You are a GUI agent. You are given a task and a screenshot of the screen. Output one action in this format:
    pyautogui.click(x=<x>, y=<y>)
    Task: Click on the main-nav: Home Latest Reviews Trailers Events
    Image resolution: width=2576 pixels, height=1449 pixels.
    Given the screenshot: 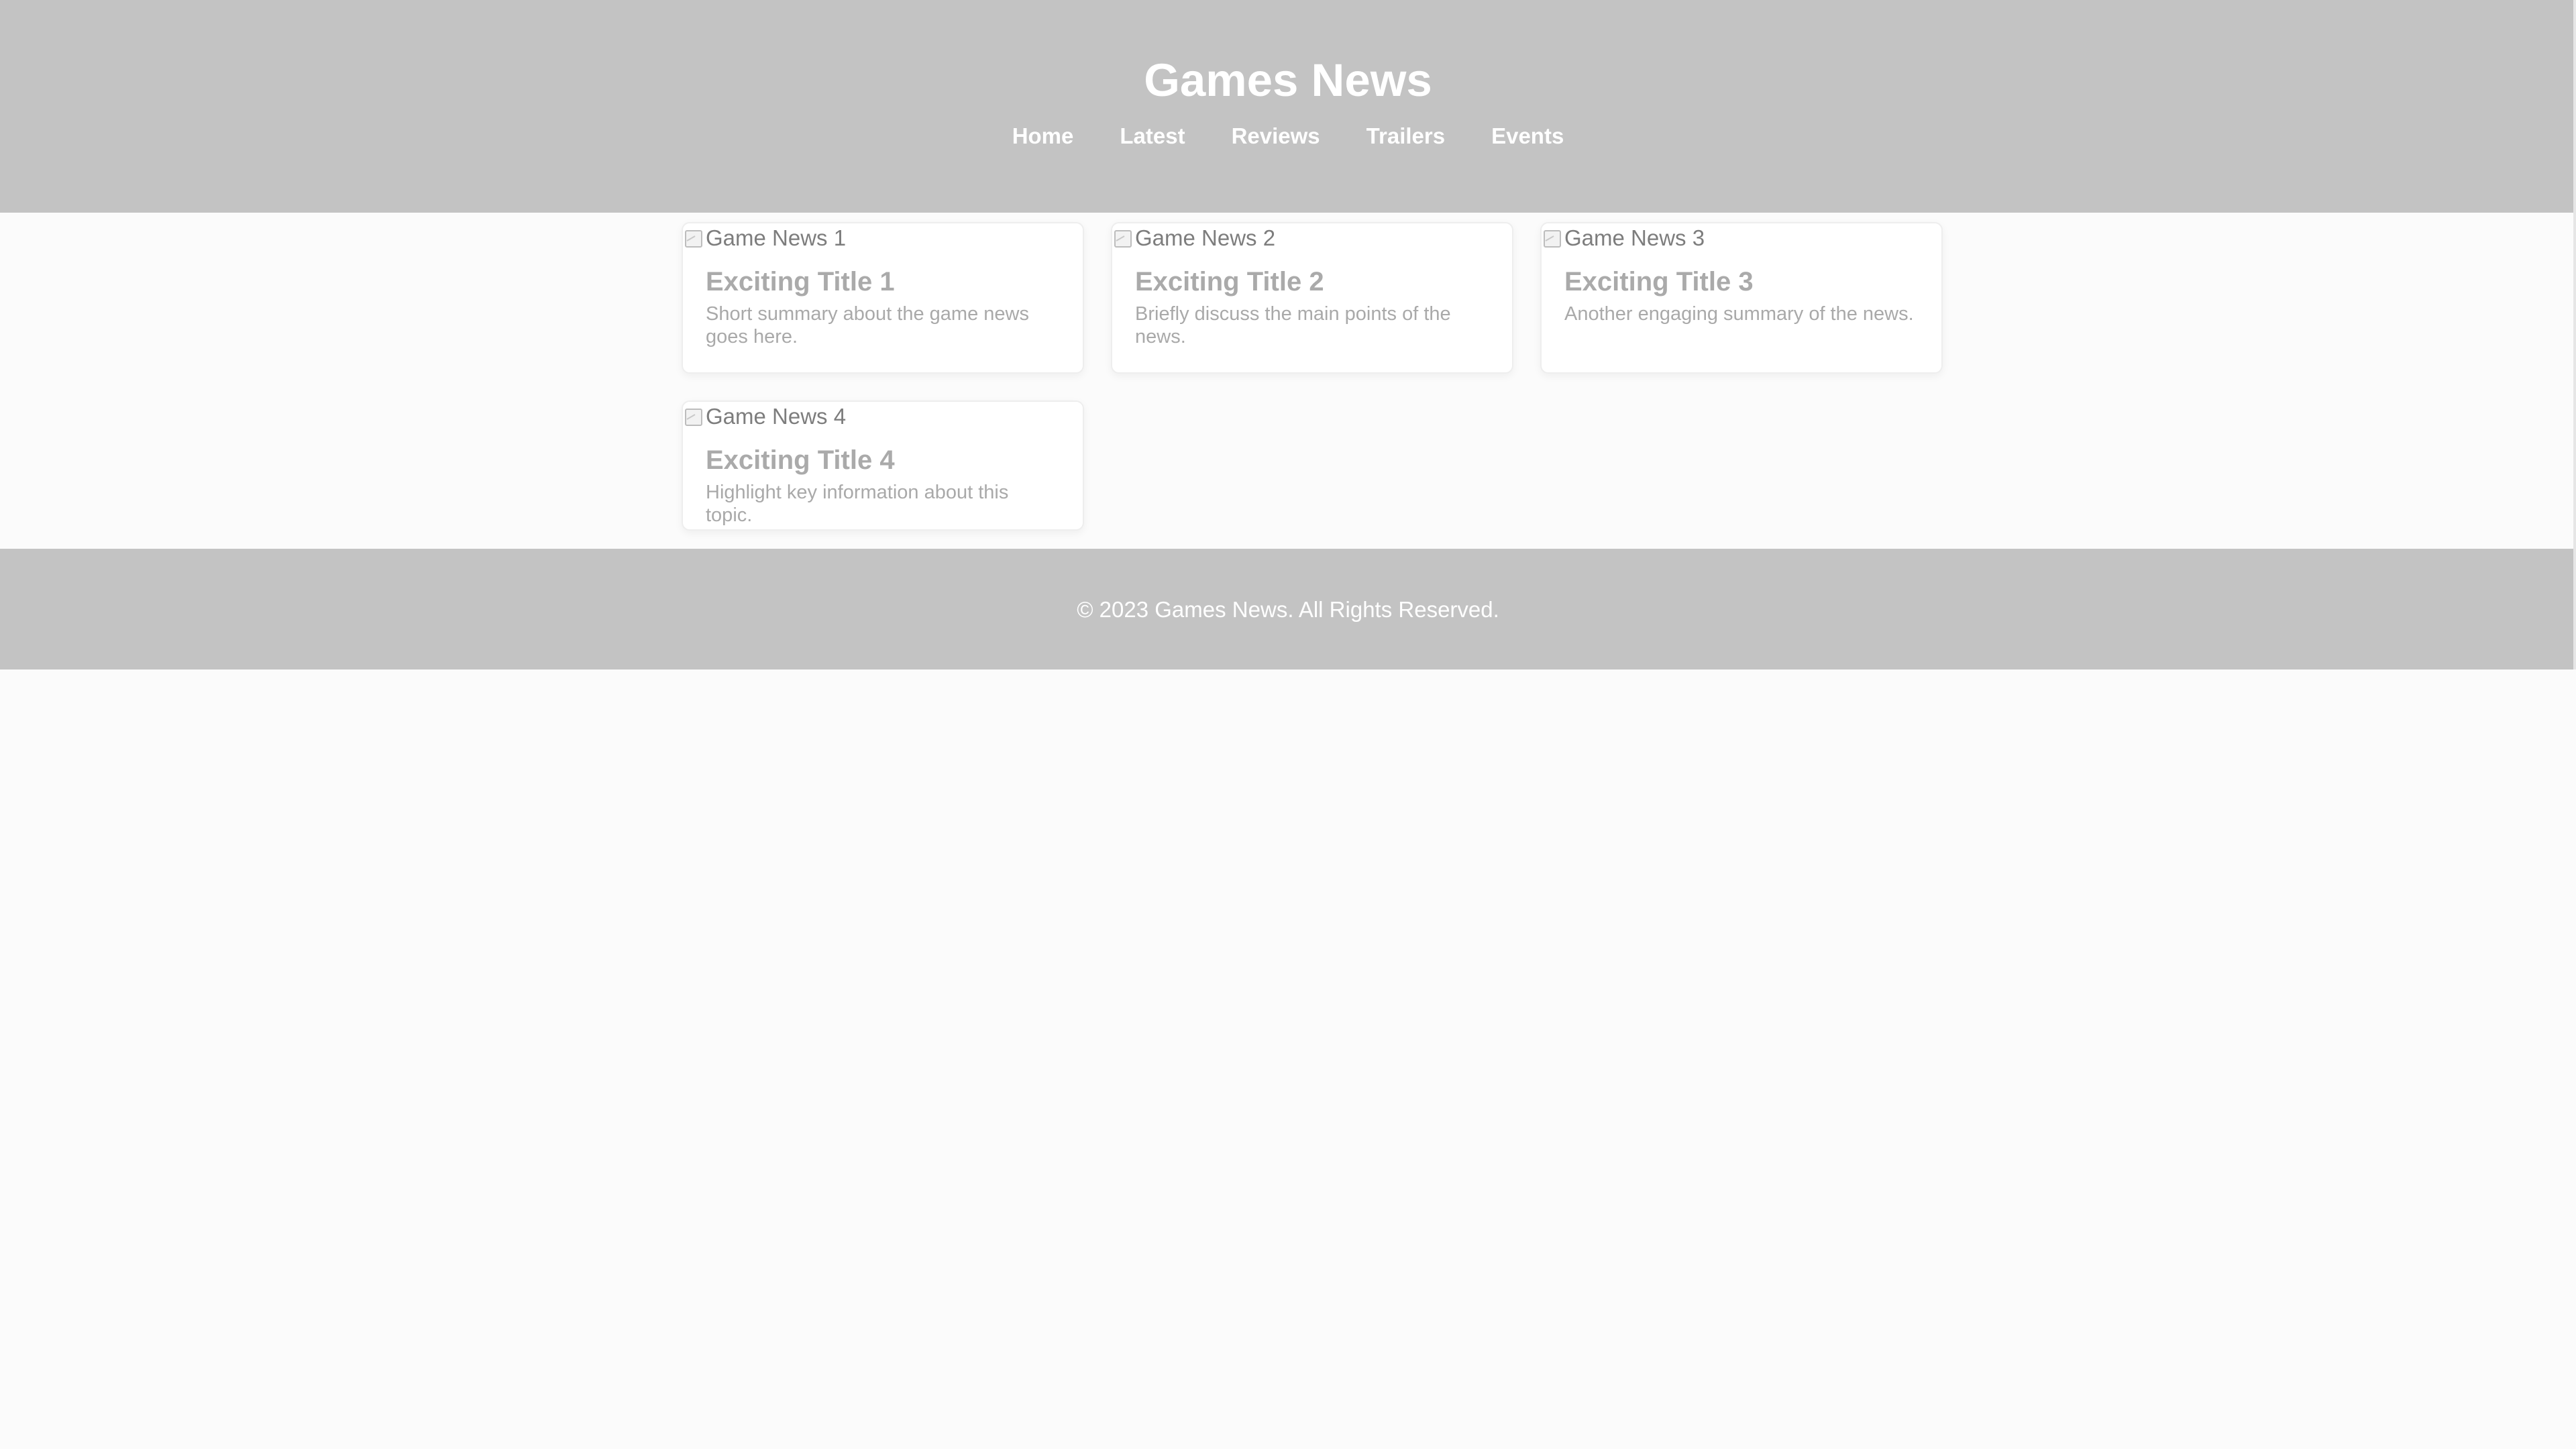 What is the action you would take?
    pyautogui.click(x=1288, y=136)
    